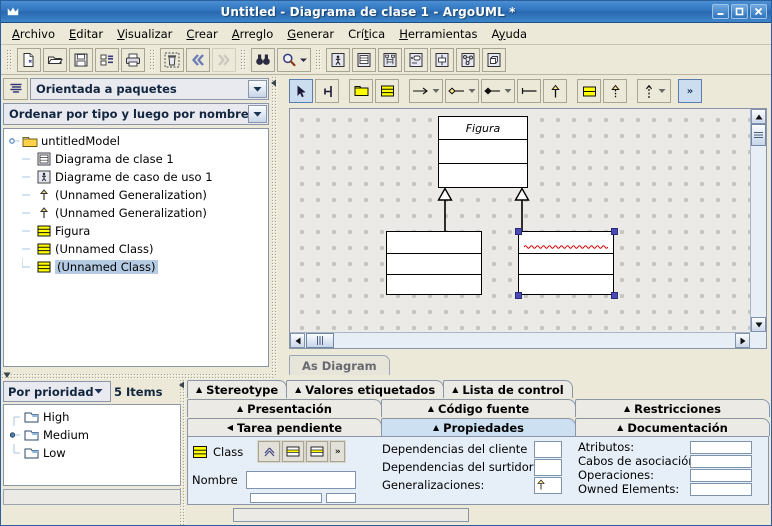  I want to click on selection-handle-tr, so click(614, 231).